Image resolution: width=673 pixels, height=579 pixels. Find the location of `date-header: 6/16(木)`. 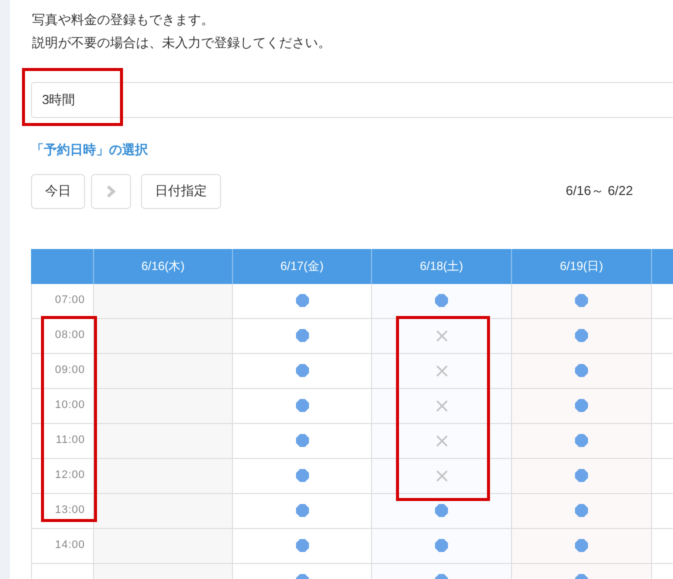

date-header: 6/16(木) is located at coordinates (163, 266).